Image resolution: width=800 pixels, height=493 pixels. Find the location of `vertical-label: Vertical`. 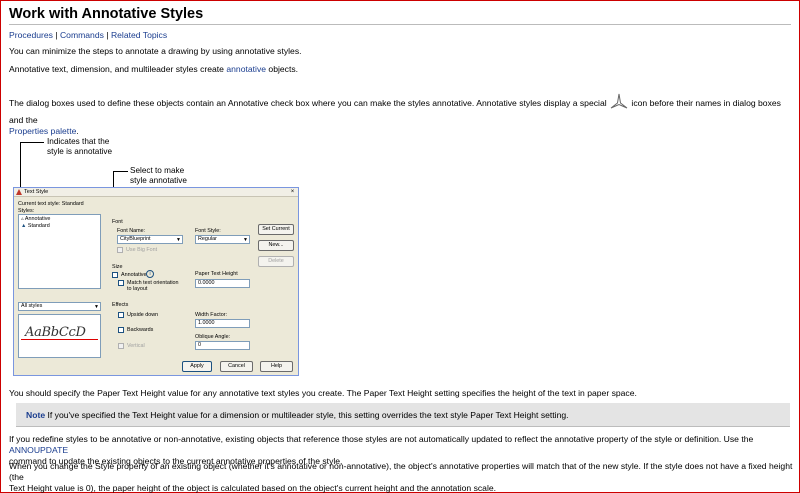

vertical-label: Vertical is located at coordinates (136, 346).